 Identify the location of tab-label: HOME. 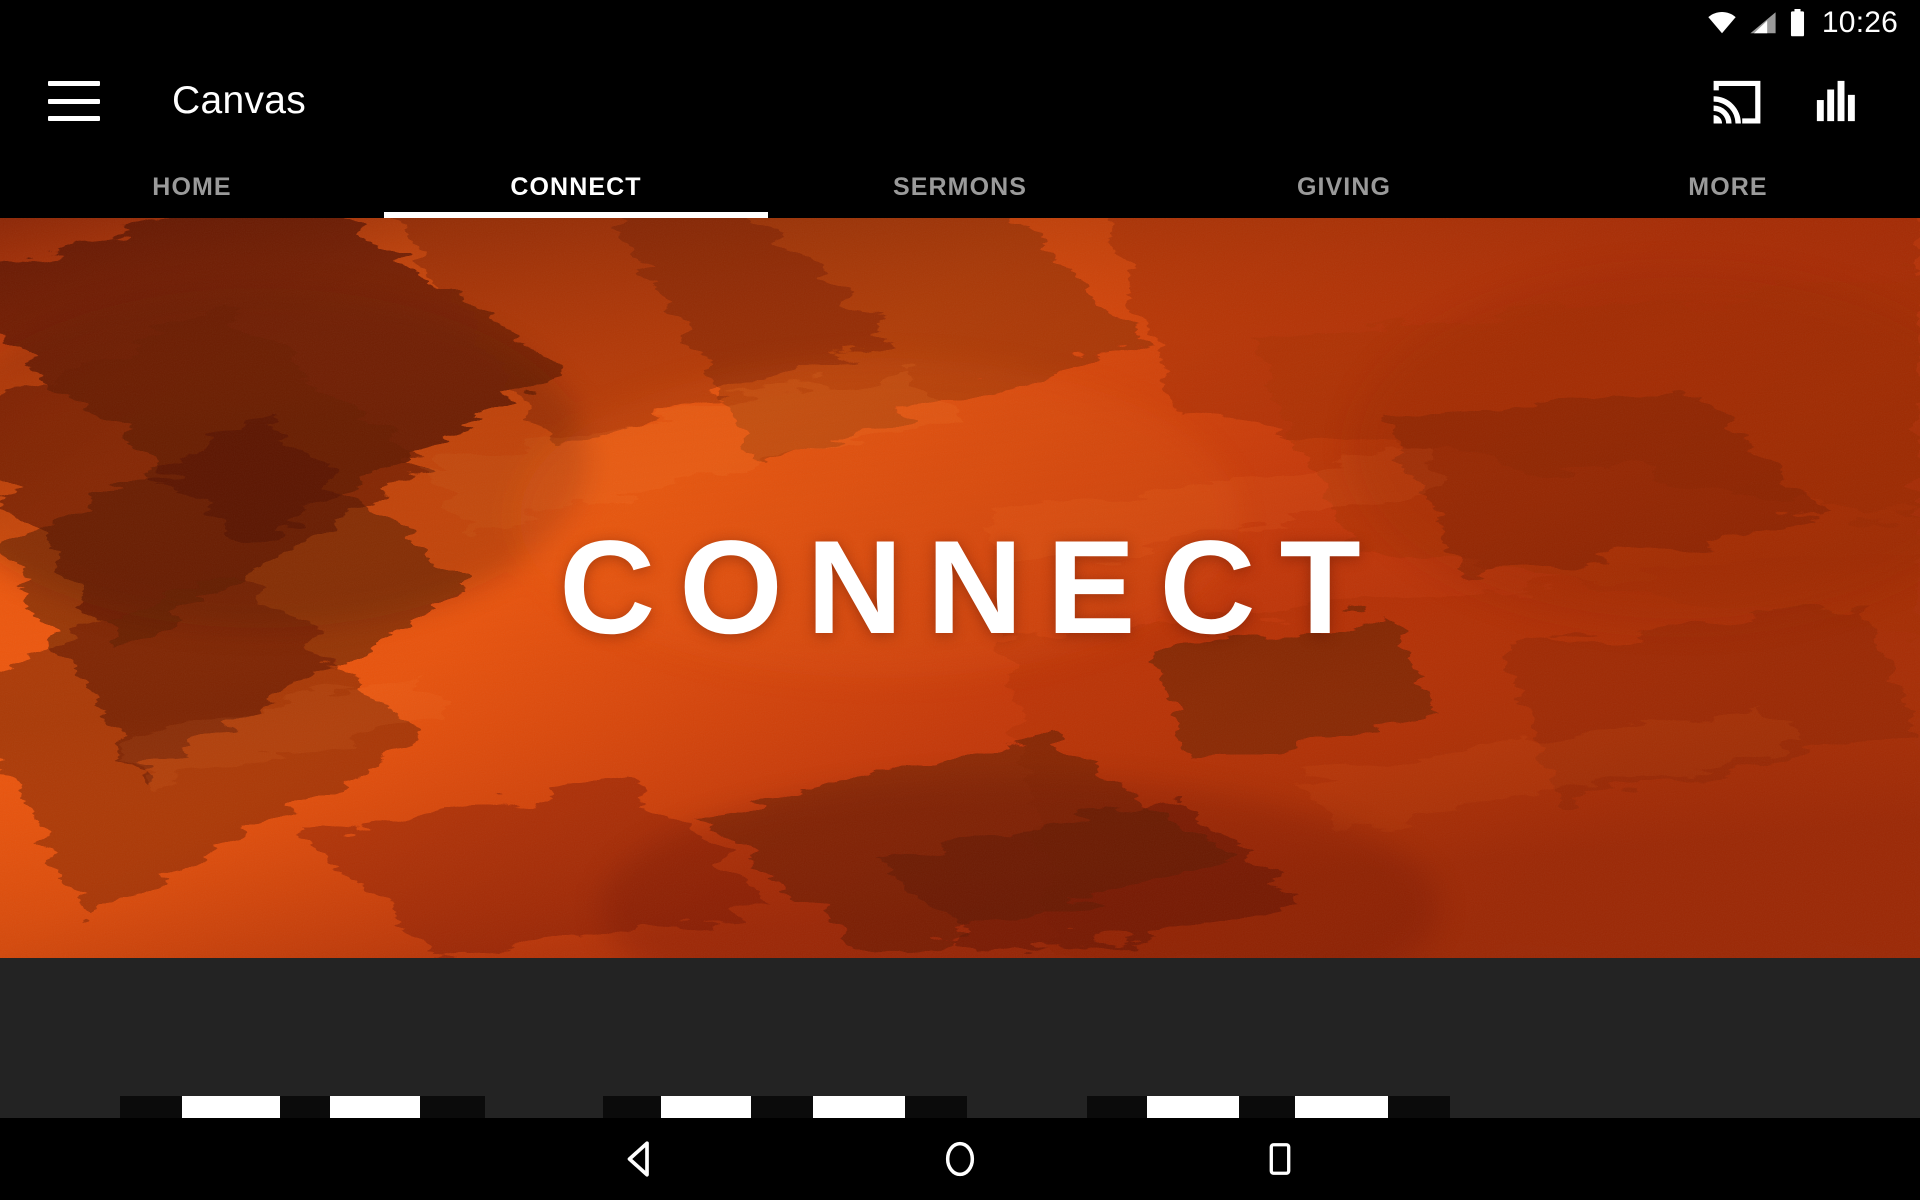
(192, 186).